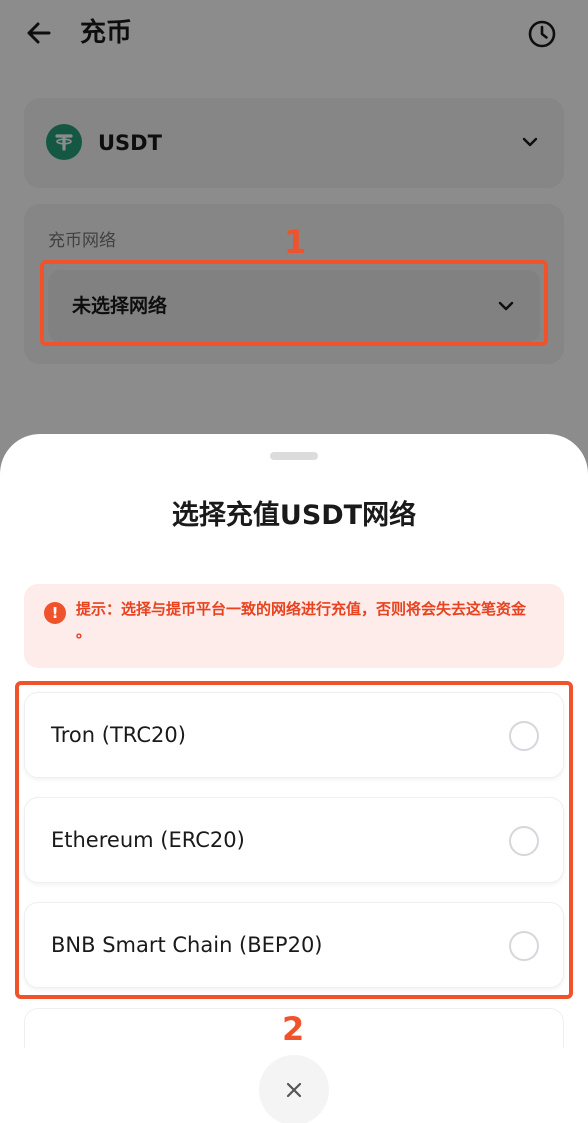 This screenshot has height=1123, width=588. What do you see at coordinates (293, 1029) in the screenshot?
I see `annotation-number-2: 2` at bounding box center [293, 1029].